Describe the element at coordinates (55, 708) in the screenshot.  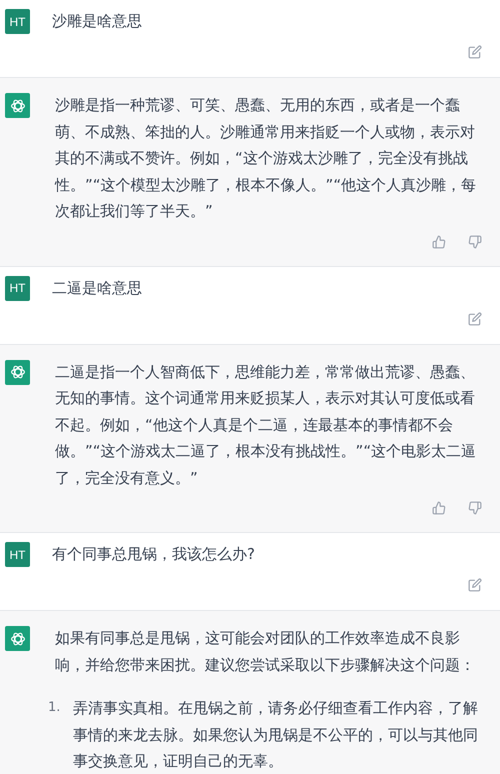
I see `list-number: 1.` at that location.